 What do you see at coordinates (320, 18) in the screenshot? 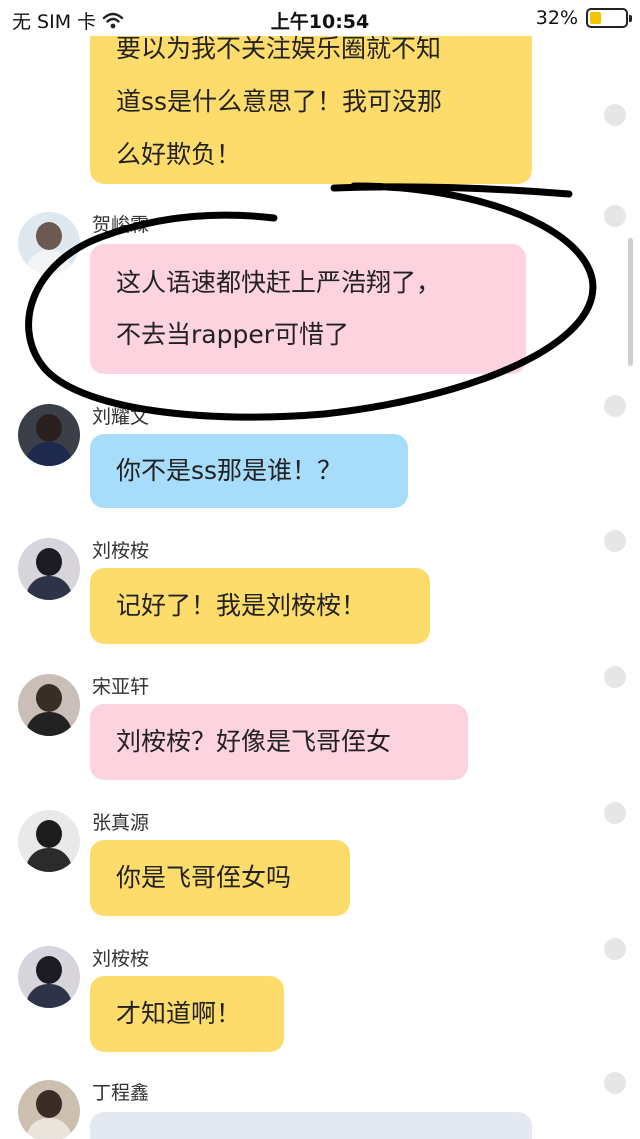
I see `status-bar: 无 SIM 卡 上午10:54 32%` at bounding box center [320, 18].